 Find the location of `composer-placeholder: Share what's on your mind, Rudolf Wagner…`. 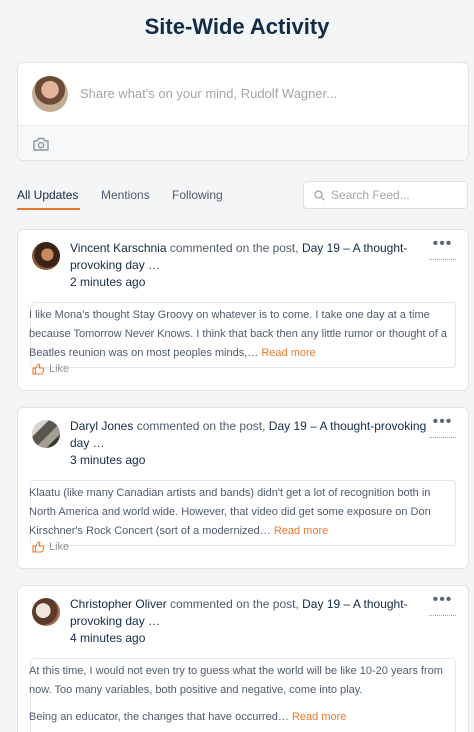

composer-placeholder: Share what's on your mind, Rudolf Wagner… is located at coordinates (208, 93).